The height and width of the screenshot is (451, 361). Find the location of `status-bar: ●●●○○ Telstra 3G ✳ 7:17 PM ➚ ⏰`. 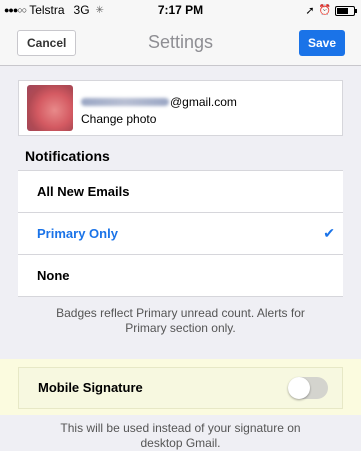

status-bar: ●●●○○ Telstra 3G ✳ 7:17 PM ➚ ⏰ is located at coordinates (180, 10).